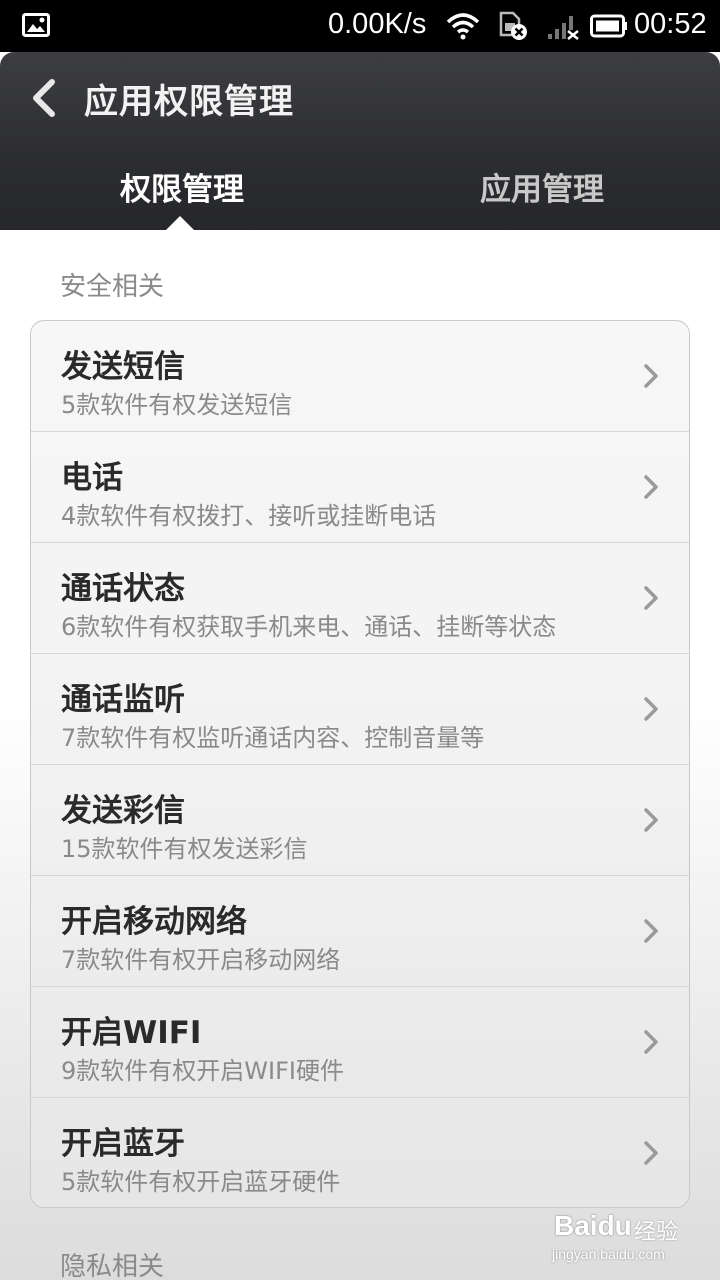 Image resolution: width=720 pixels, height=1280 pixels. I want to click on baidu-jingyan-watermark: Baidu 经验 jingyan.baidu.com, so click(623, 1235).